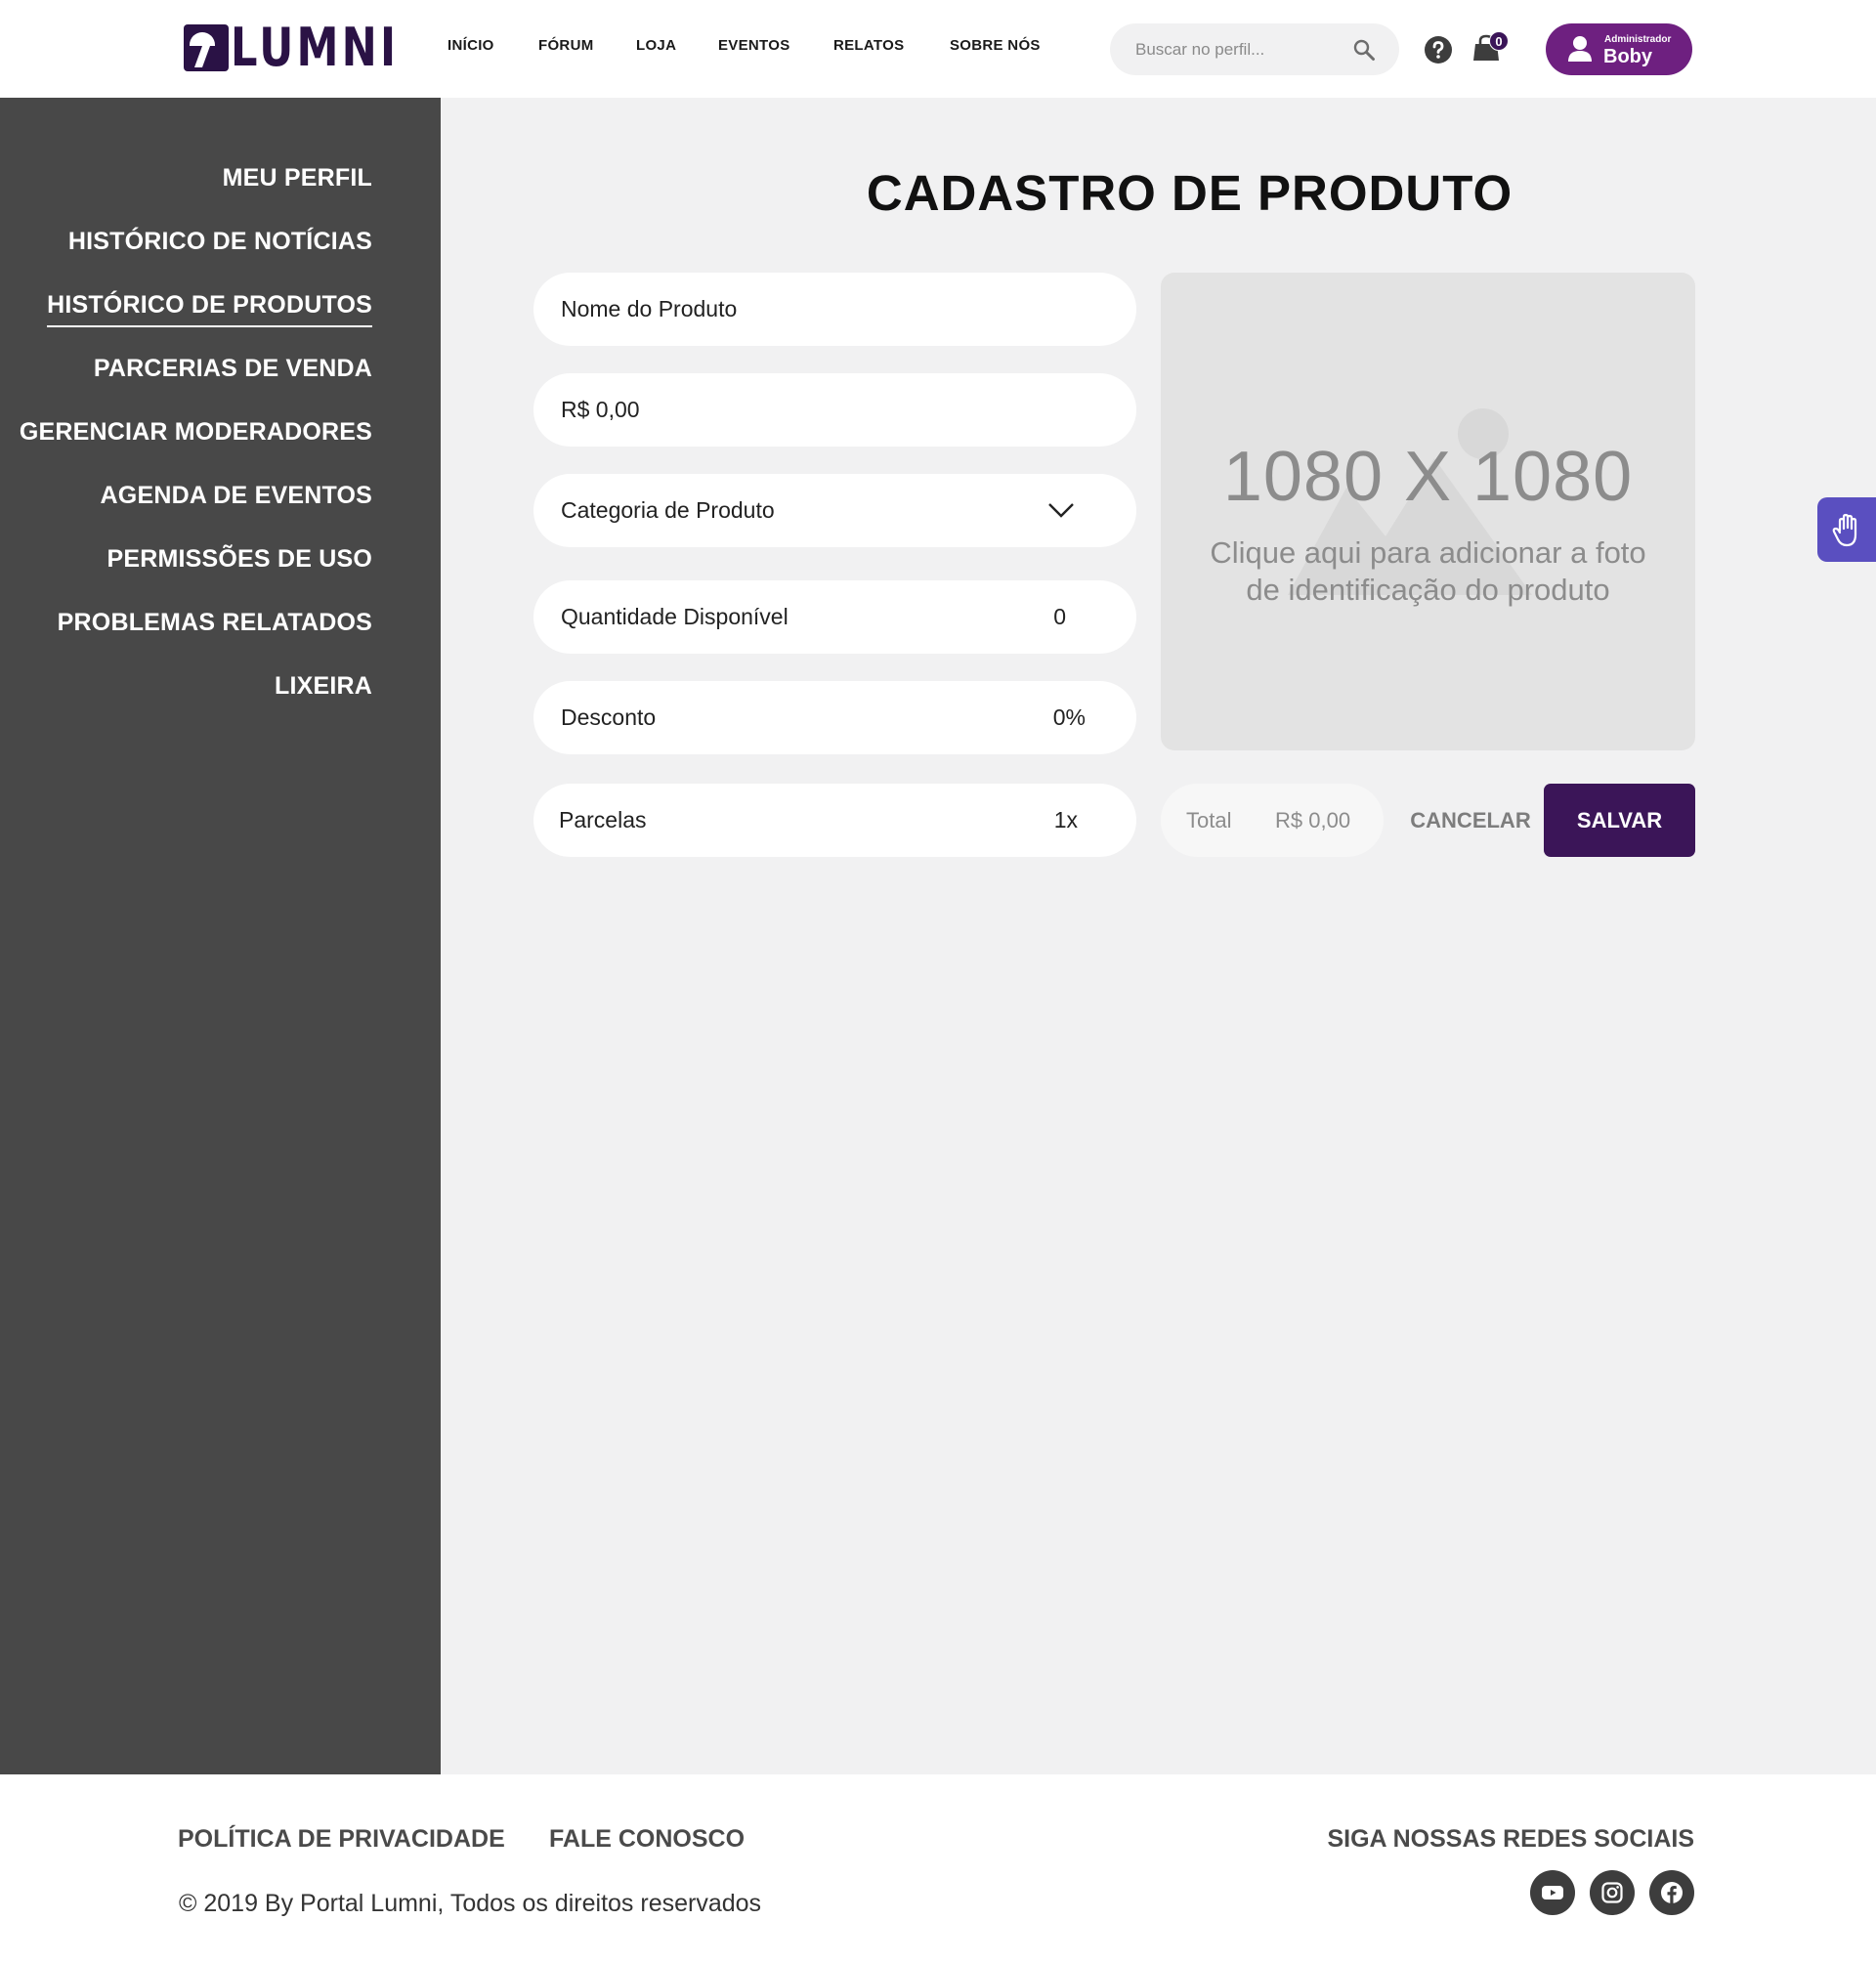 The image size is (1876, 1963). I want to click on instagram-icon, so click(1612, 1892).